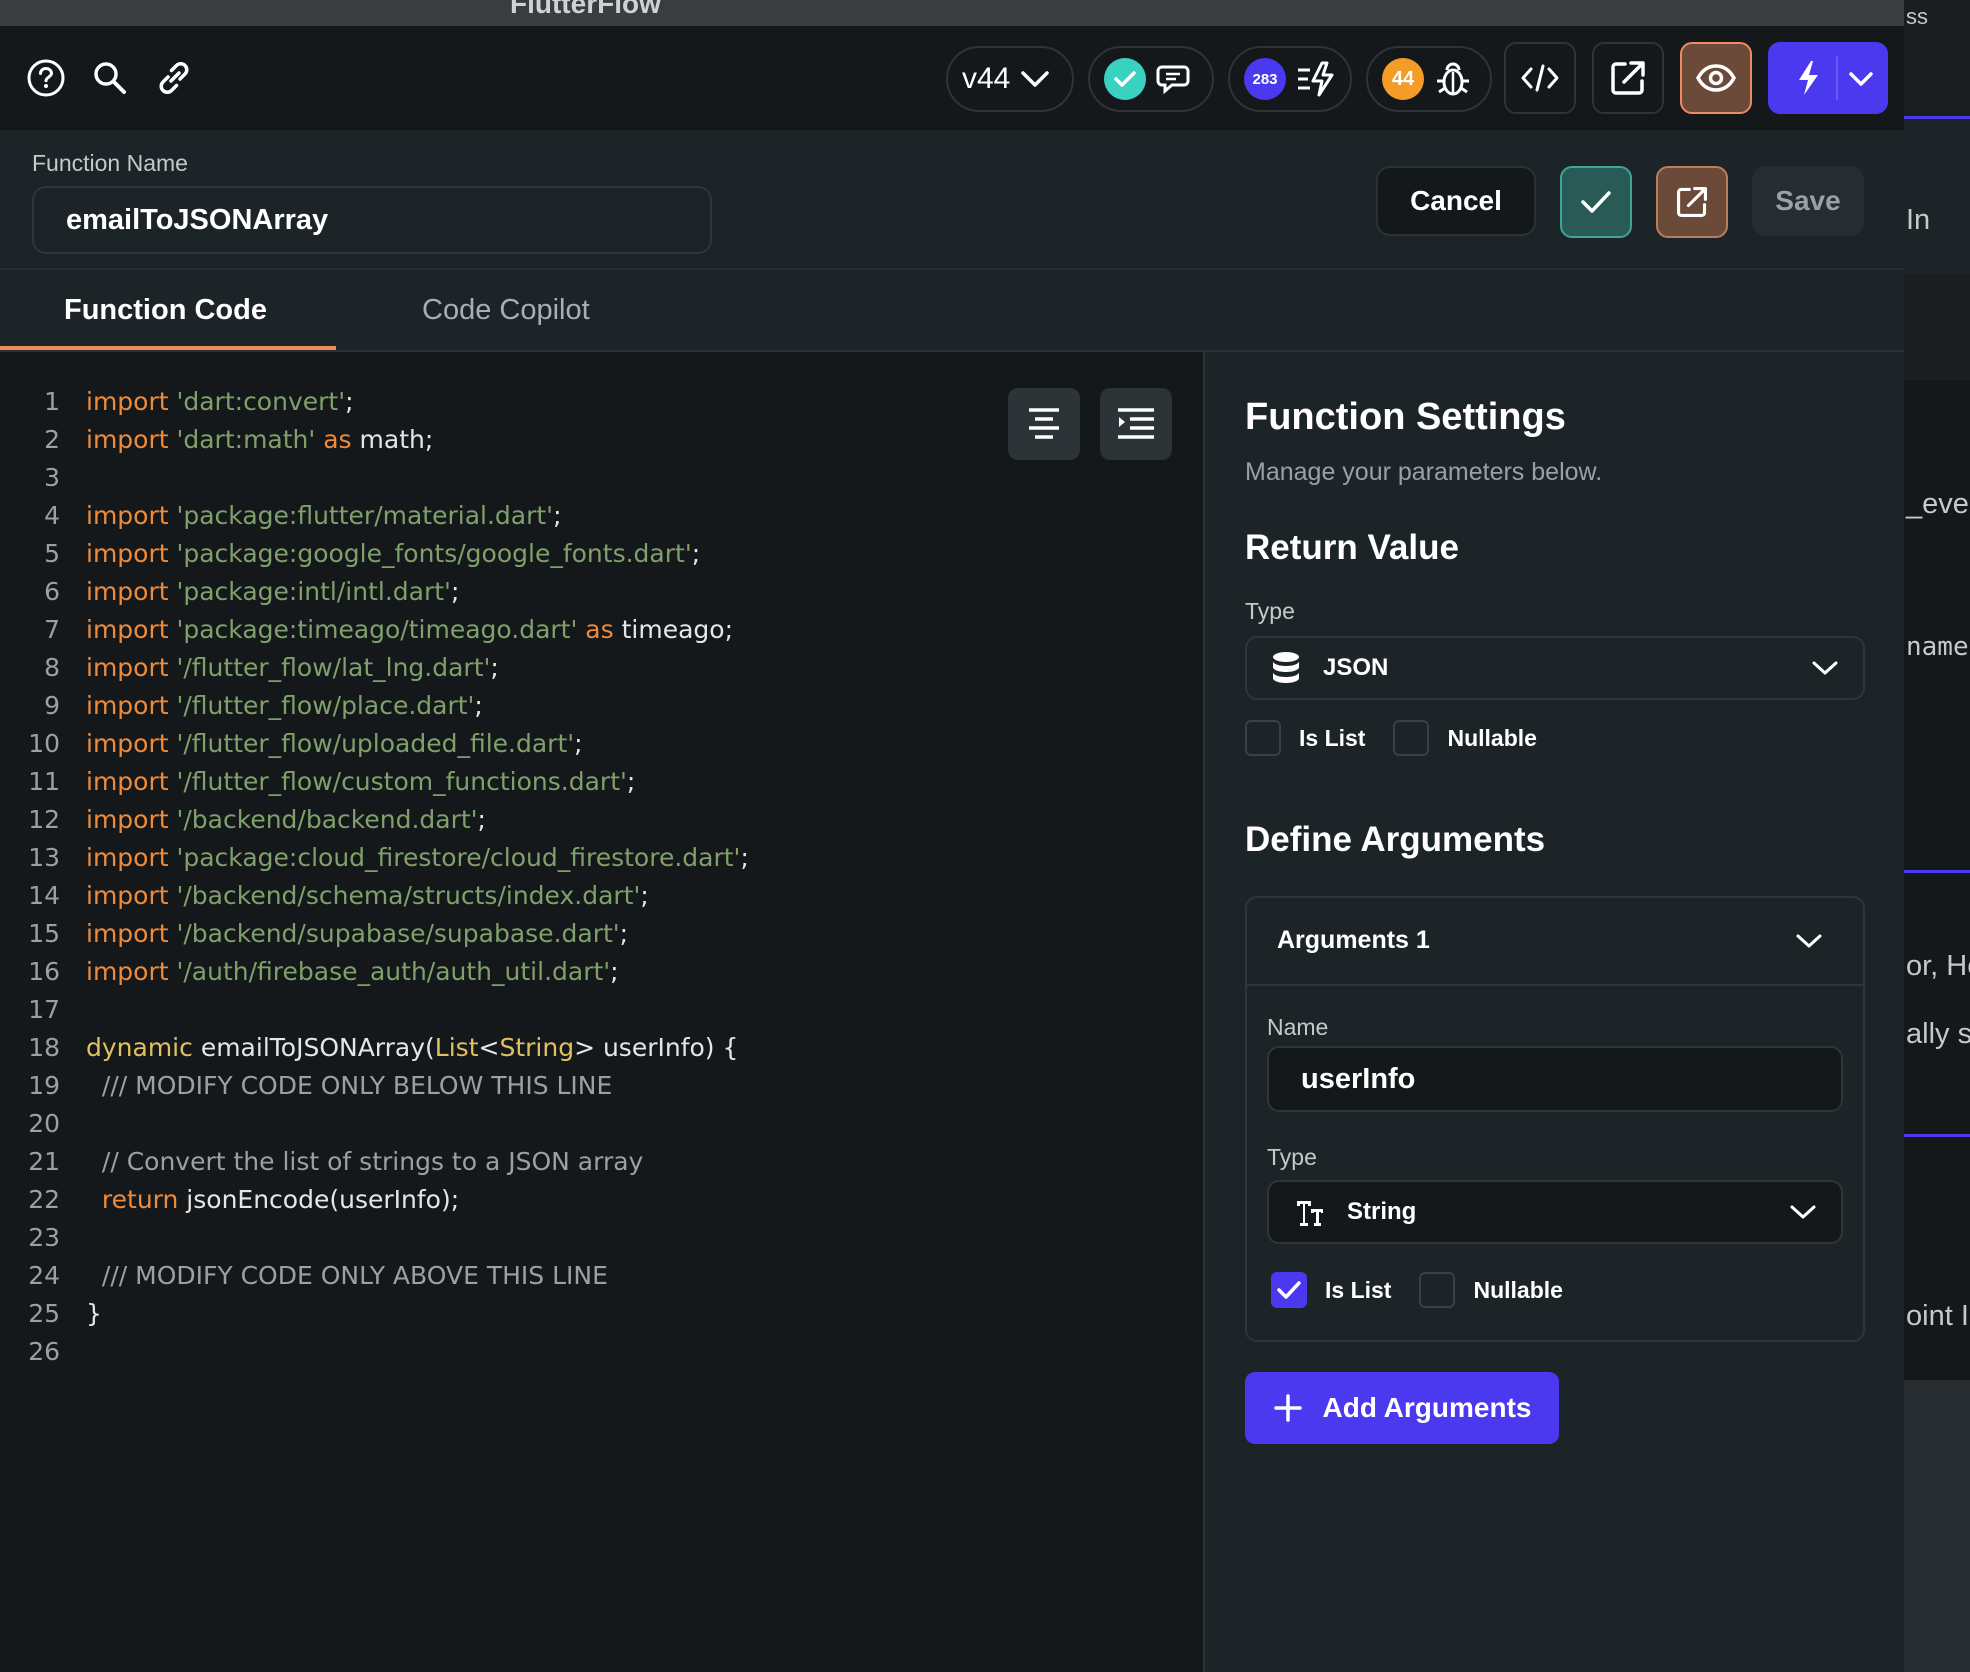 This screenshot has height=1672, width=1970. Describe the element at coordinates (52, 553) in the screenshot. I see `line-number: 5` at that location.